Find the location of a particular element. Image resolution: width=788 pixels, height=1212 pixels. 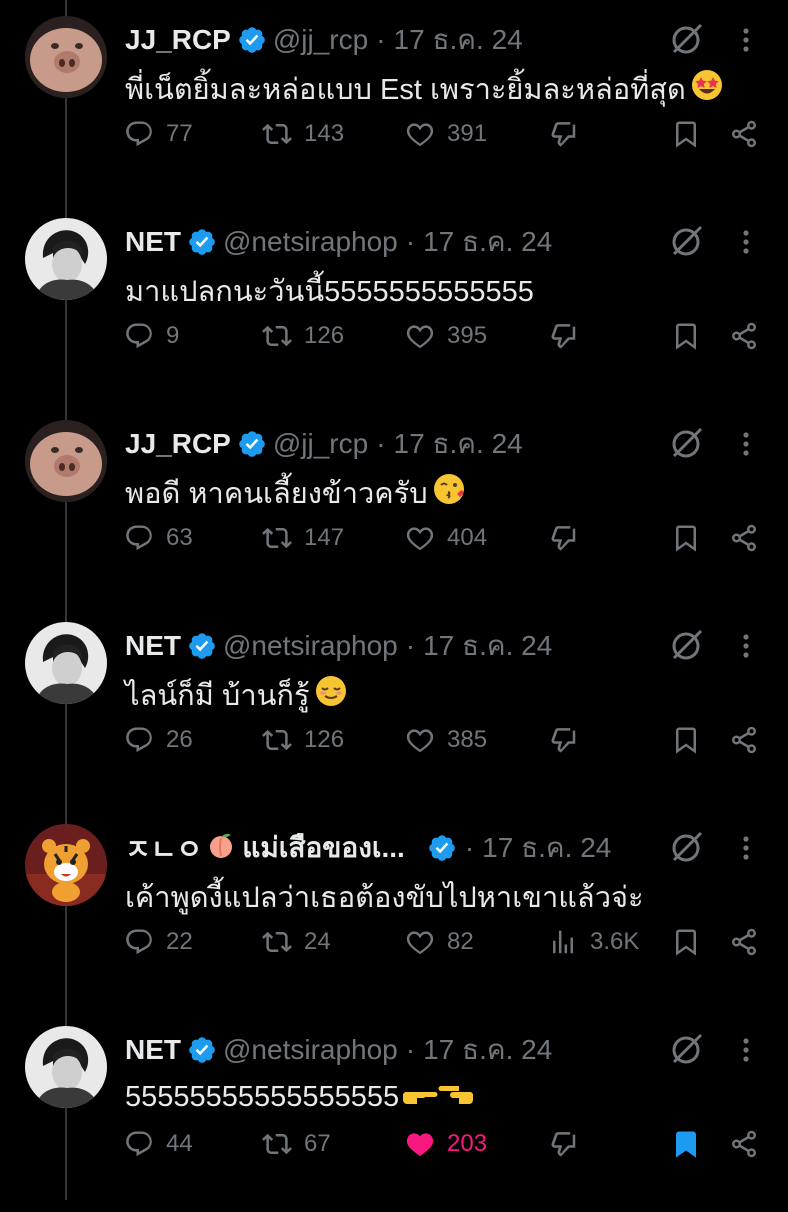

like-button: 82 is located at coordinates (439, 942).